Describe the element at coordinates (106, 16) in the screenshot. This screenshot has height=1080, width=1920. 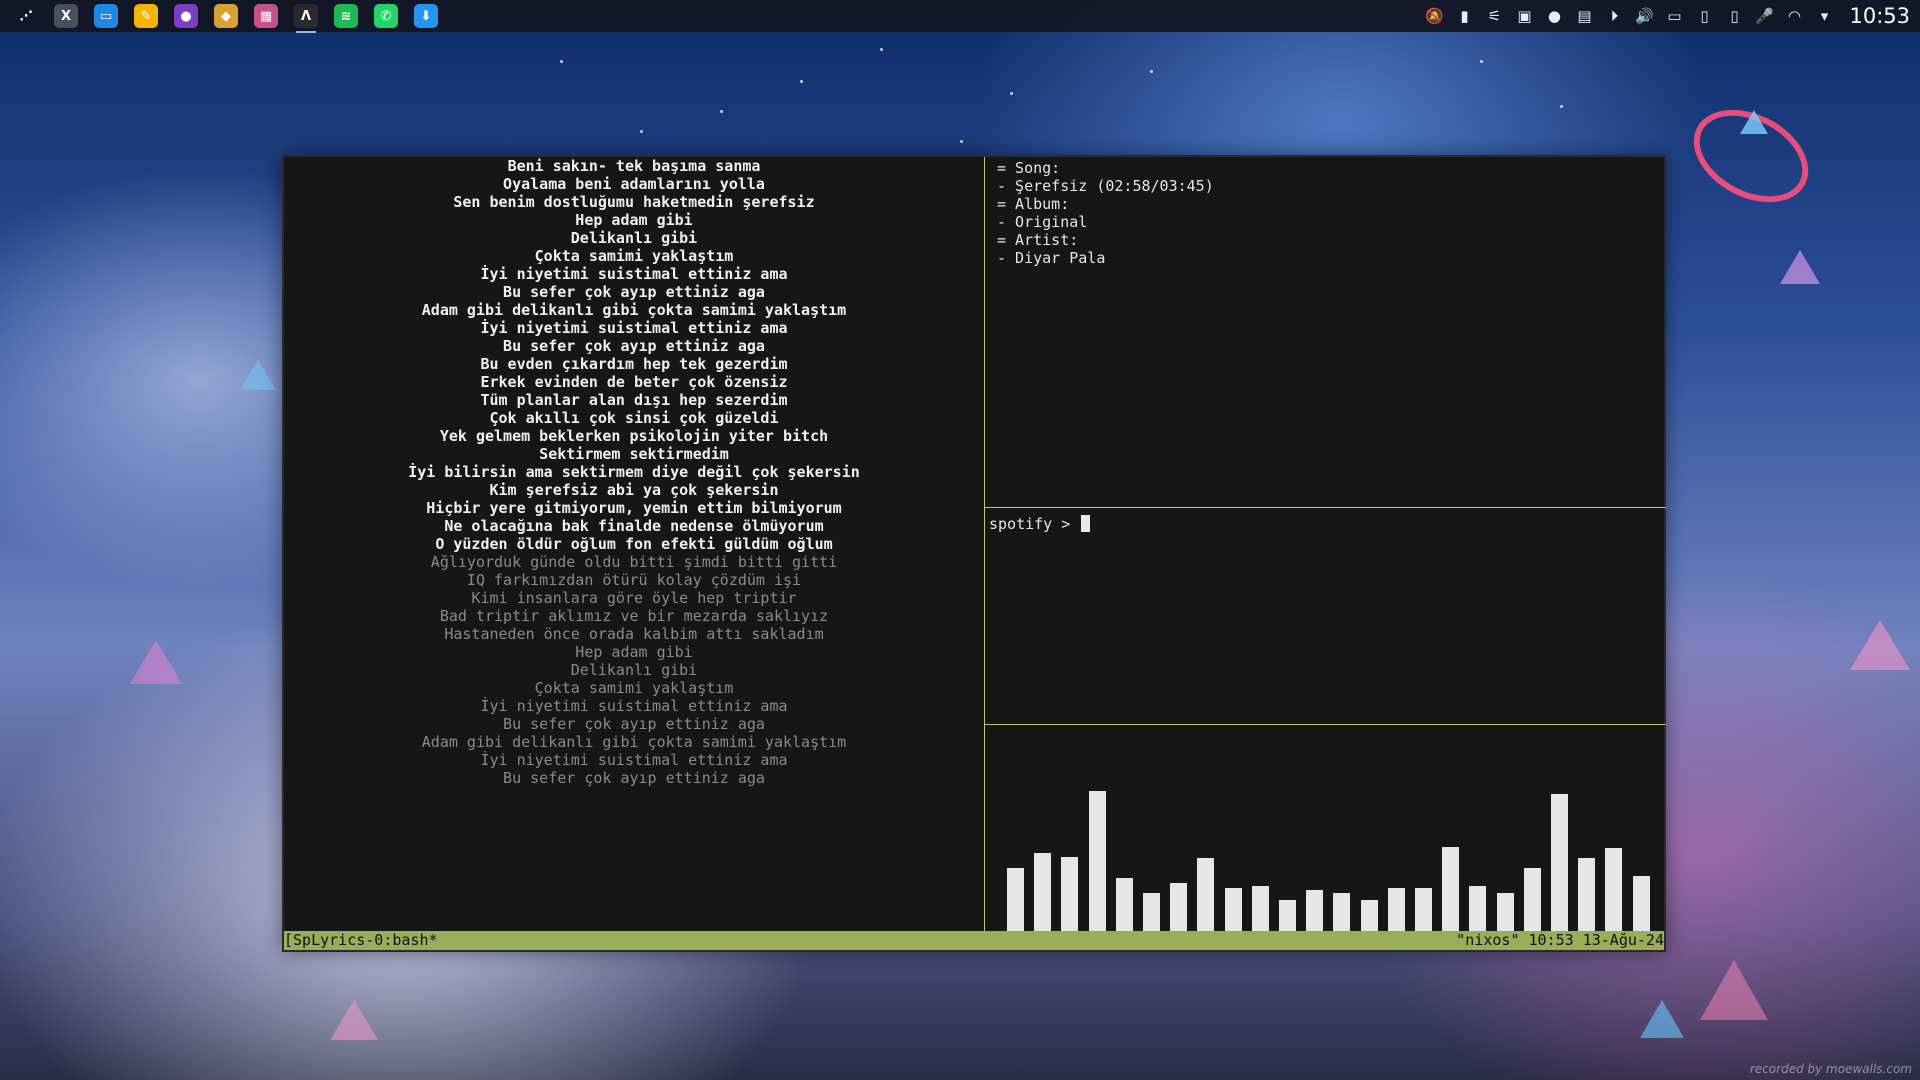
I see `file-manager-icon: ▭` at that location.